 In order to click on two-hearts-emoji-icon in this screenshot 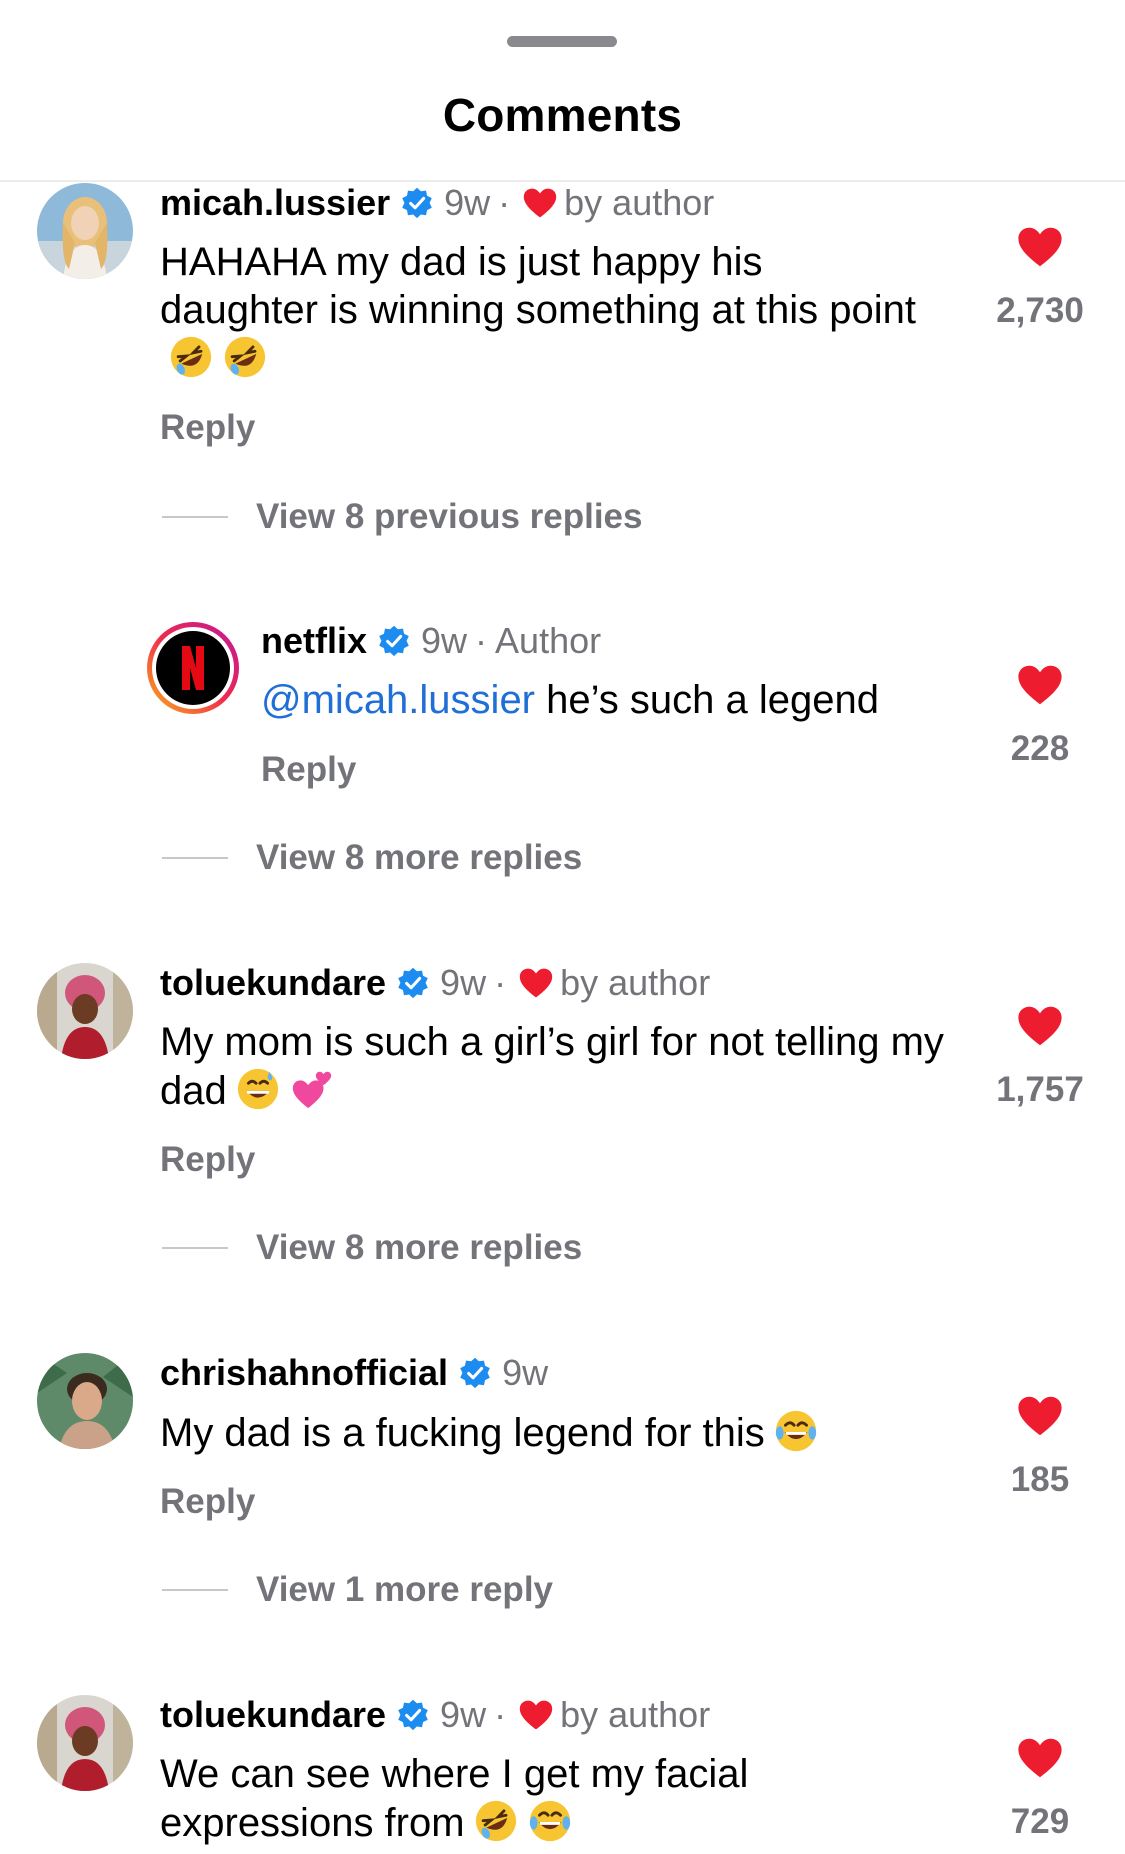, I will do `click(311, 1090)`.